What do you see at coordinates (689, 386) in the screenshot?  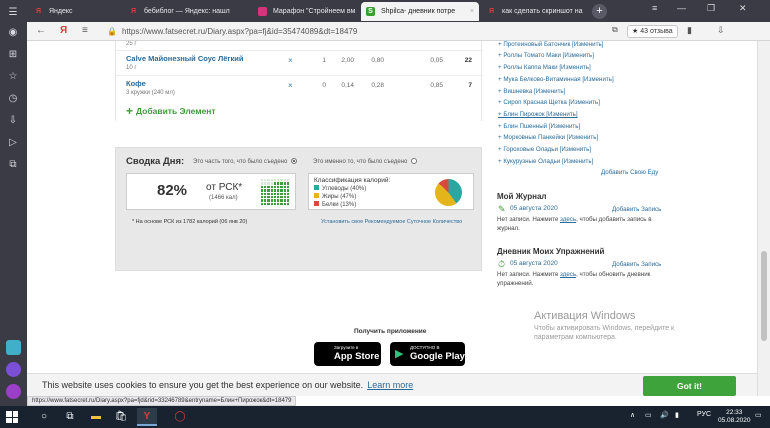 I see `got-it-button: Got it!` at bounding box center [689, 386].